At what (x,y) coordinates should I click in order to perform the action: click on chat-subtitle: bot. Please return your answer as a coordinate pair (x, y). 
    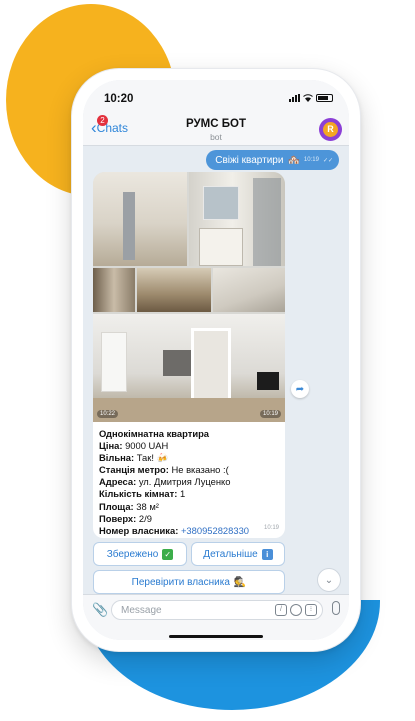
    Looking at the image, I should click on (216, 137).